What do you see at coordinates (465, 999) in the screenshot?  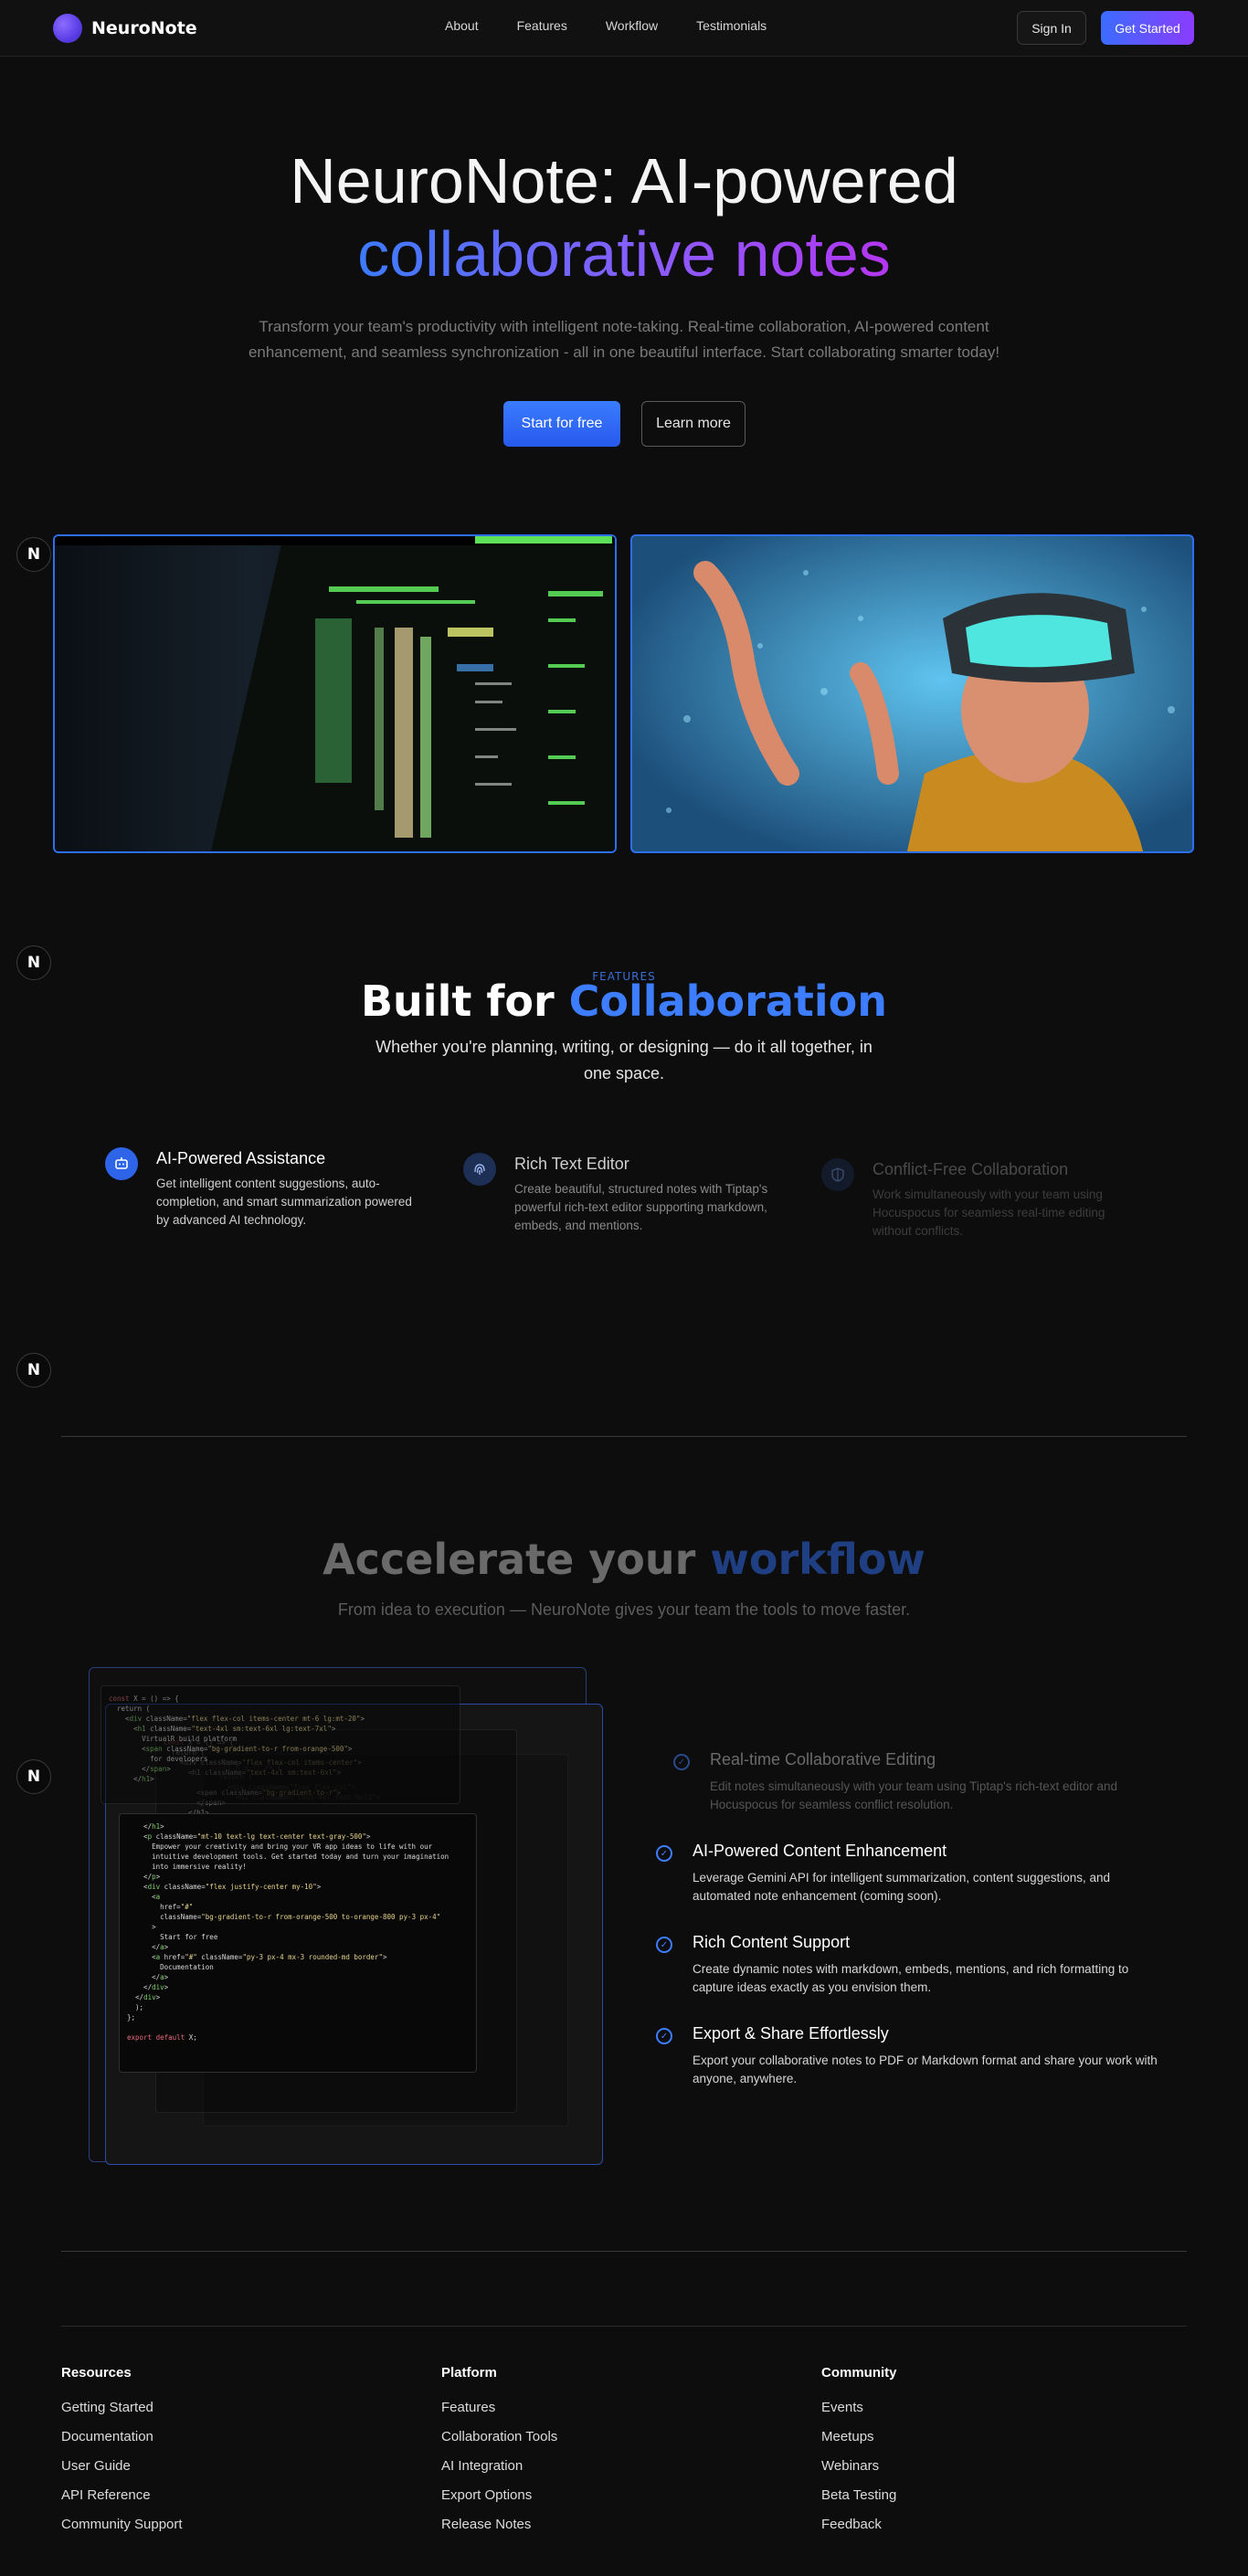 I see `features-heading-plain: Built for` at bounding box center [465, 999].